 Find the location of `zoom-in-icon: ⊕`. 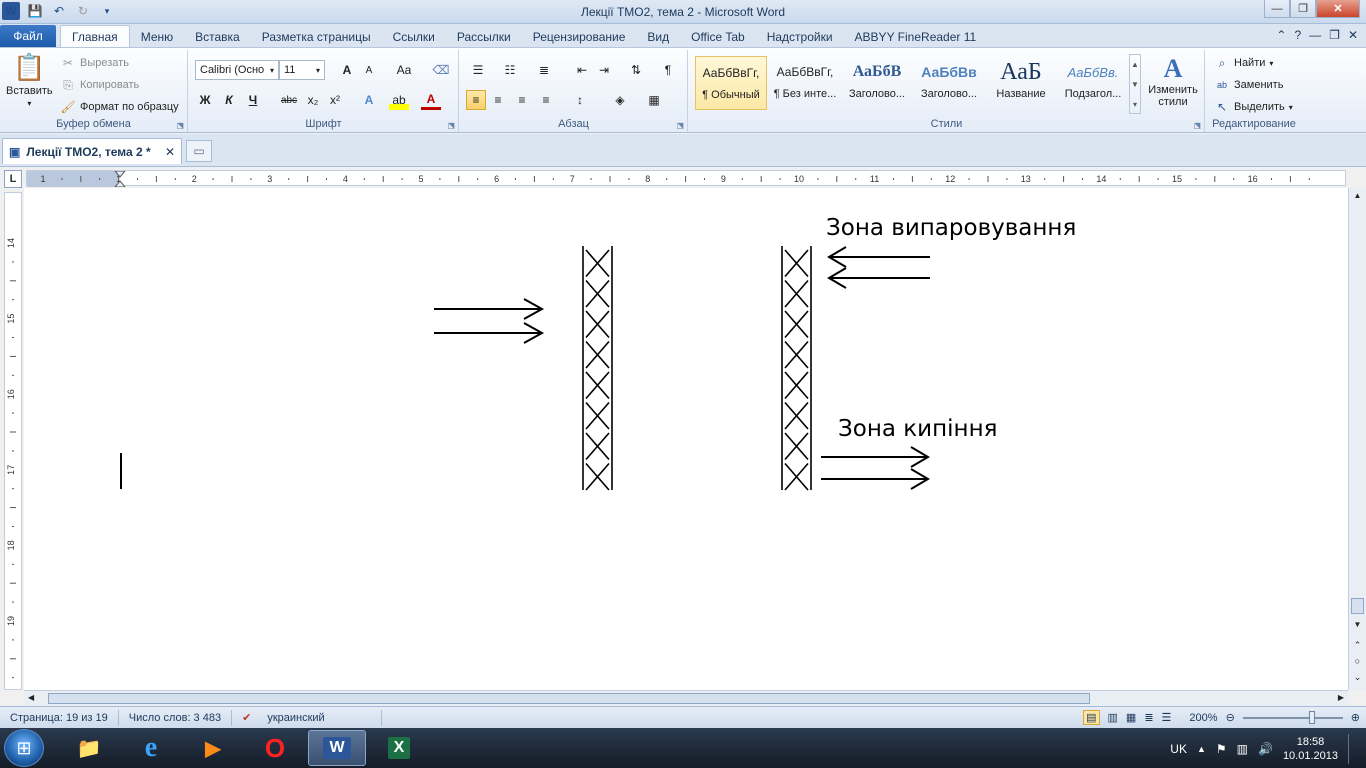

zoom-in-icon: ⊕ is located at coordinates (1355, 717).